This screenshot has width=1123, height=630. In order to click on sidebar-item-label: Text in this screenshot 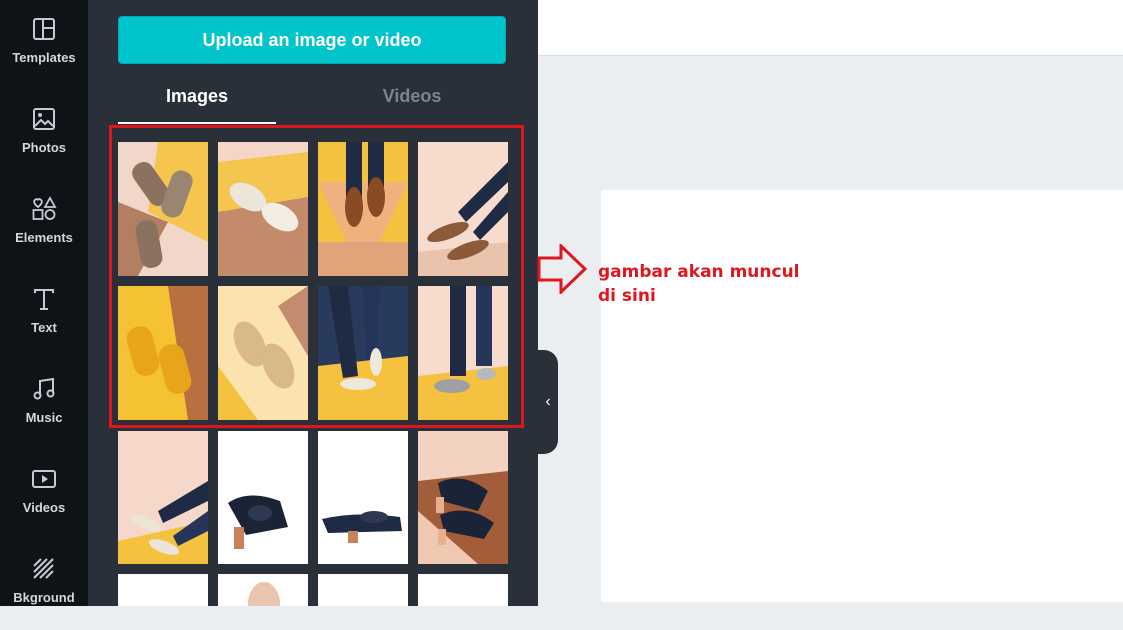, I will do `click(44, 327)`.